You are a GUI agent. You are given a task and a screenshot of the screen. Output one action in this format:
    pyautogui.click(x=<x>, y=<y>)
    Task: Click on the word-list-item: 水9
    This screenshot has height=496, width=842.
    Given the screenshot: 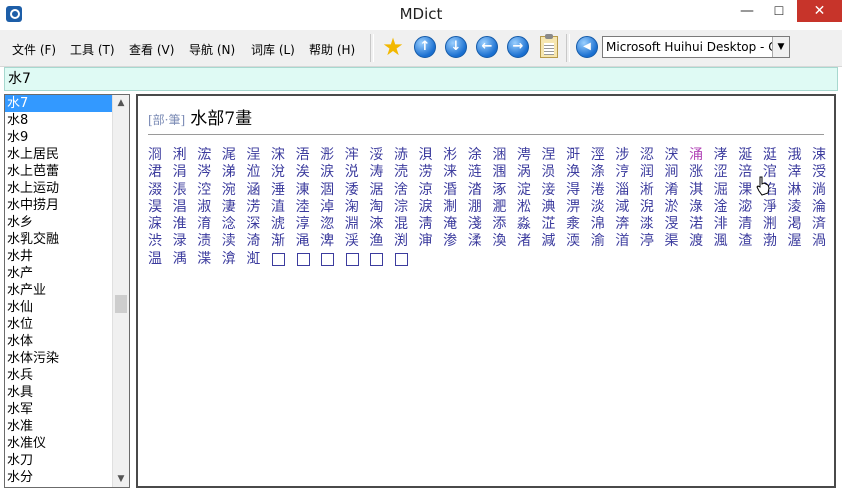 What is the action you would take?
    pyautogui.click(x=60, y=137)
    